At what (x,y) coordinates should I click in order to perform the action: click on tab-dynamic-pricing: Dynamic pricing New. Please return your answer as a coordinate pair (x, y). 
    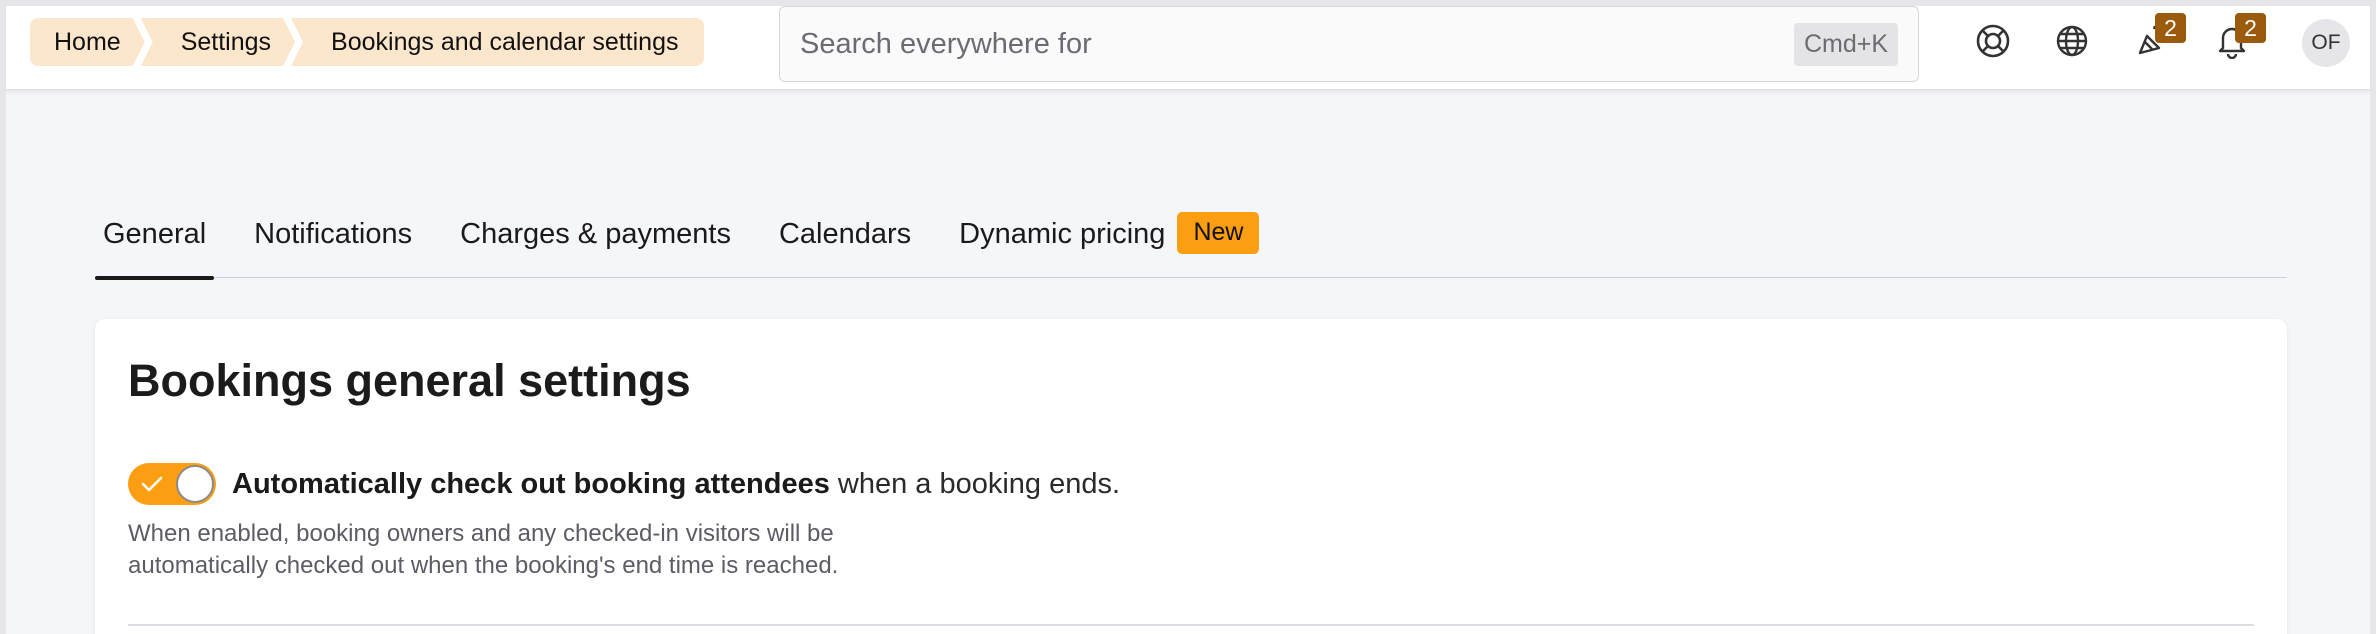
    Looking at the image, I should click on (1109, 235).